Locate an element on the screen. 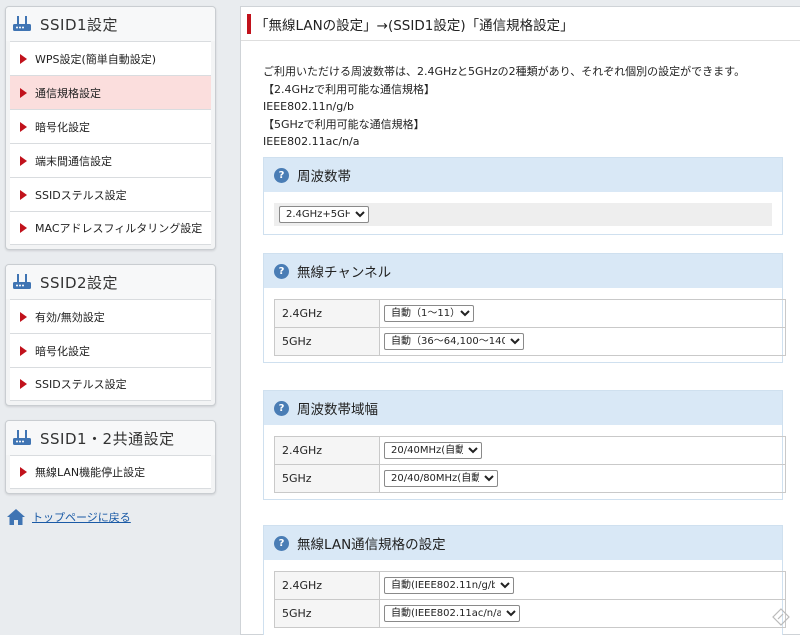  table-row: 5GHz 自動(IEEE802.11ac/n/a) is located at coordinates (530, 613).